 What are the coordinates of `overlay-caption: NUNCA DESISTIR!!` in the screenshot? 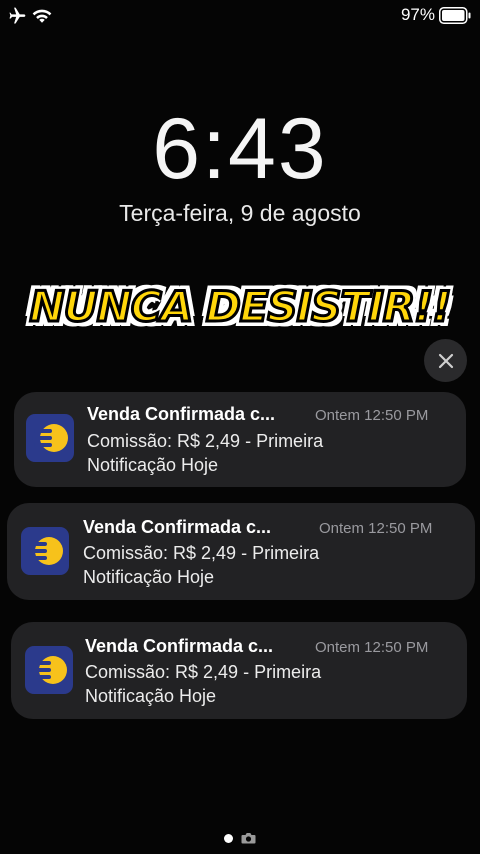 It's located at (240, 307).